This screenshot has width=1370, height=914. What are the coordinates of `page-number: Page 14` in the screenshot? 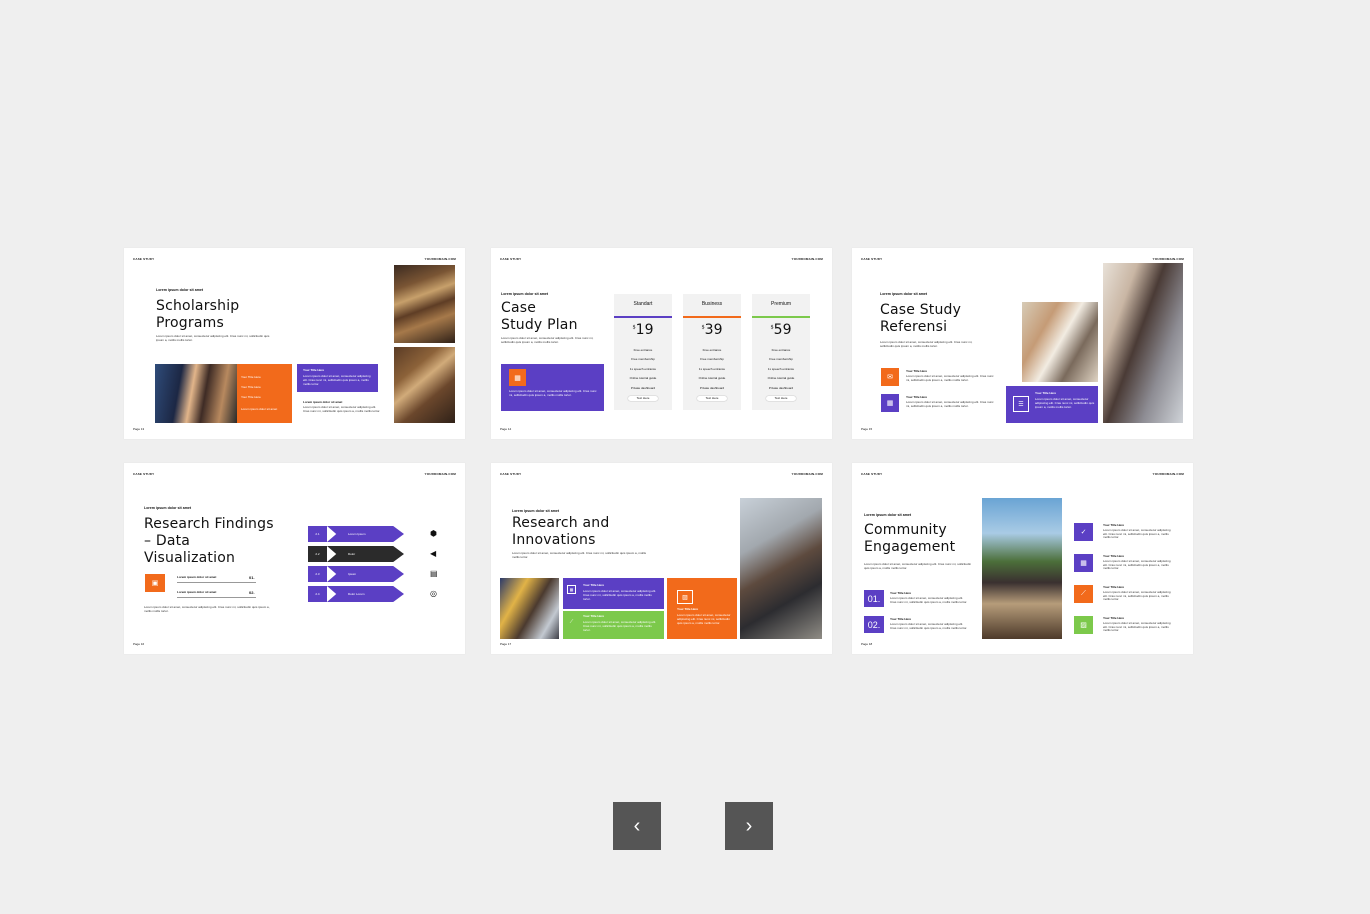 It's located at (506, 429).